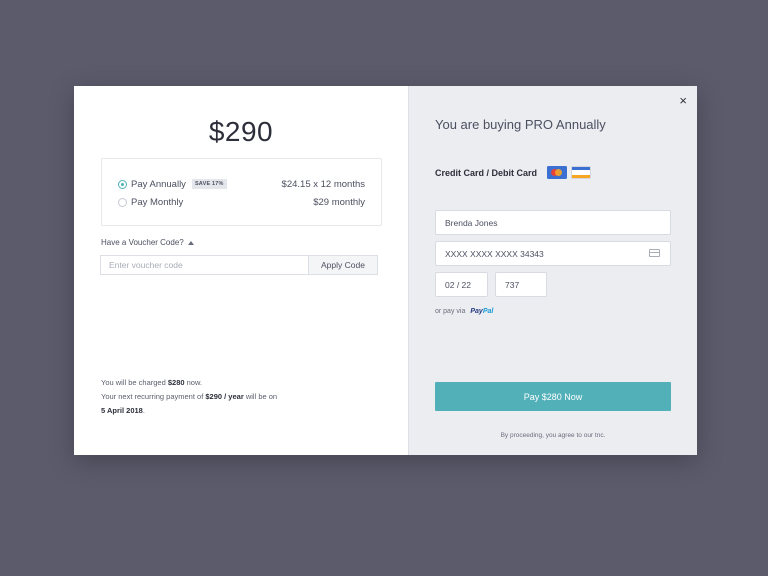 The width and height of the screenshot is (768, 576). What do you see at coordinates (122, 202) in the screenshot?
I see `radio-unselected-icon` at bounding box center [122, 202].